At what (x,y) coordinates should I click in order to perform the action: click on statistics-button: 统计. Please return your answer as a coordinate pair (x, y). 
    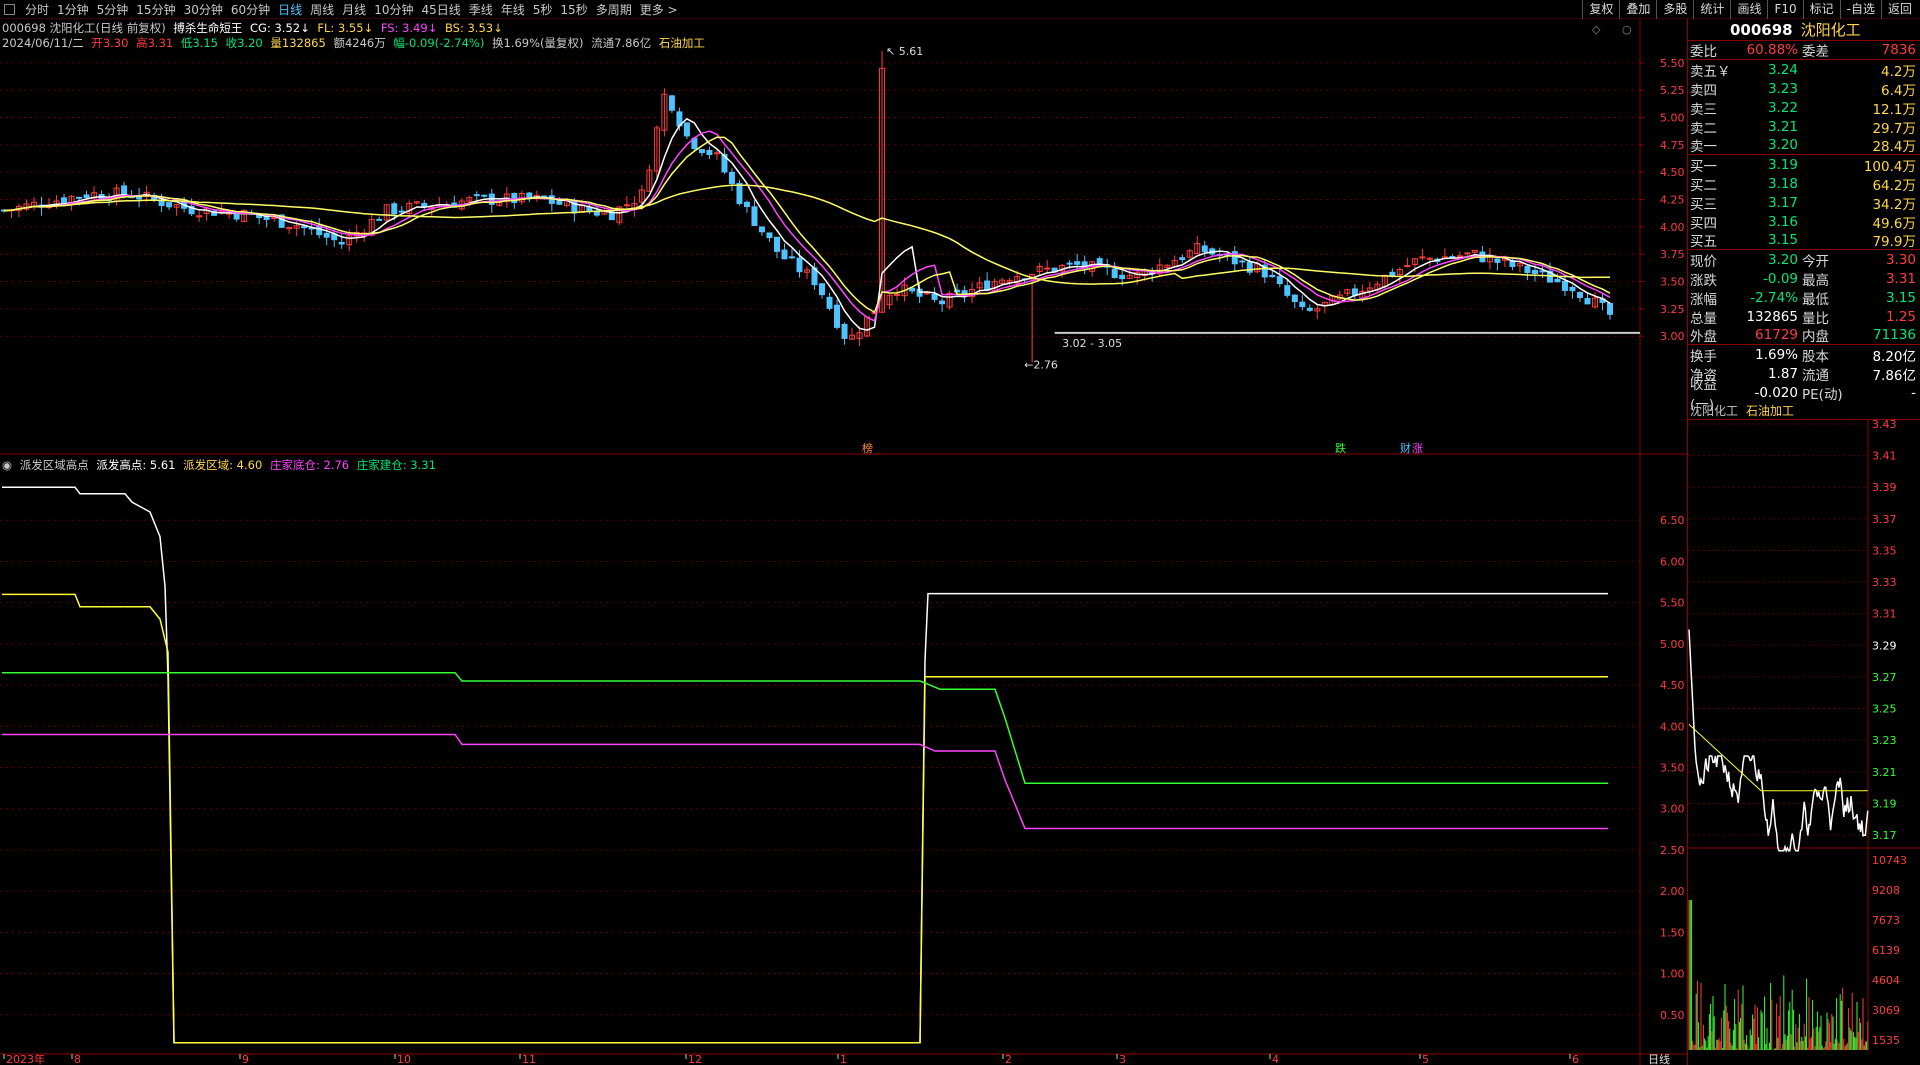
    Looking at the image, I should click on (1711, 9).